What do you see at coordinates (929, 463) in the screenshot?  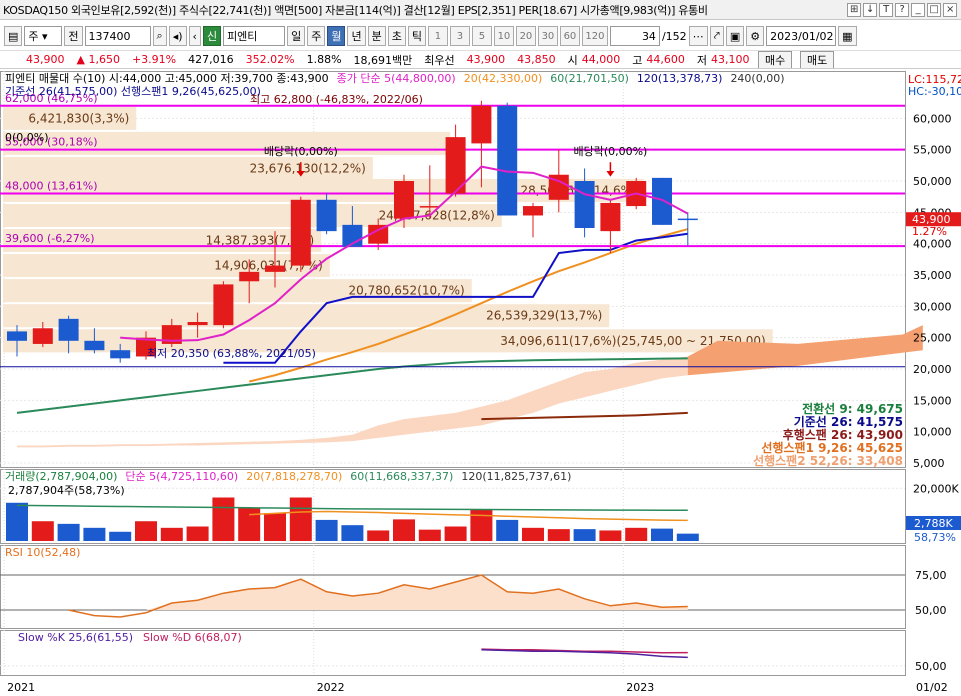 I see `price-axis-label: 5,000` at bounding box center [929, 463].